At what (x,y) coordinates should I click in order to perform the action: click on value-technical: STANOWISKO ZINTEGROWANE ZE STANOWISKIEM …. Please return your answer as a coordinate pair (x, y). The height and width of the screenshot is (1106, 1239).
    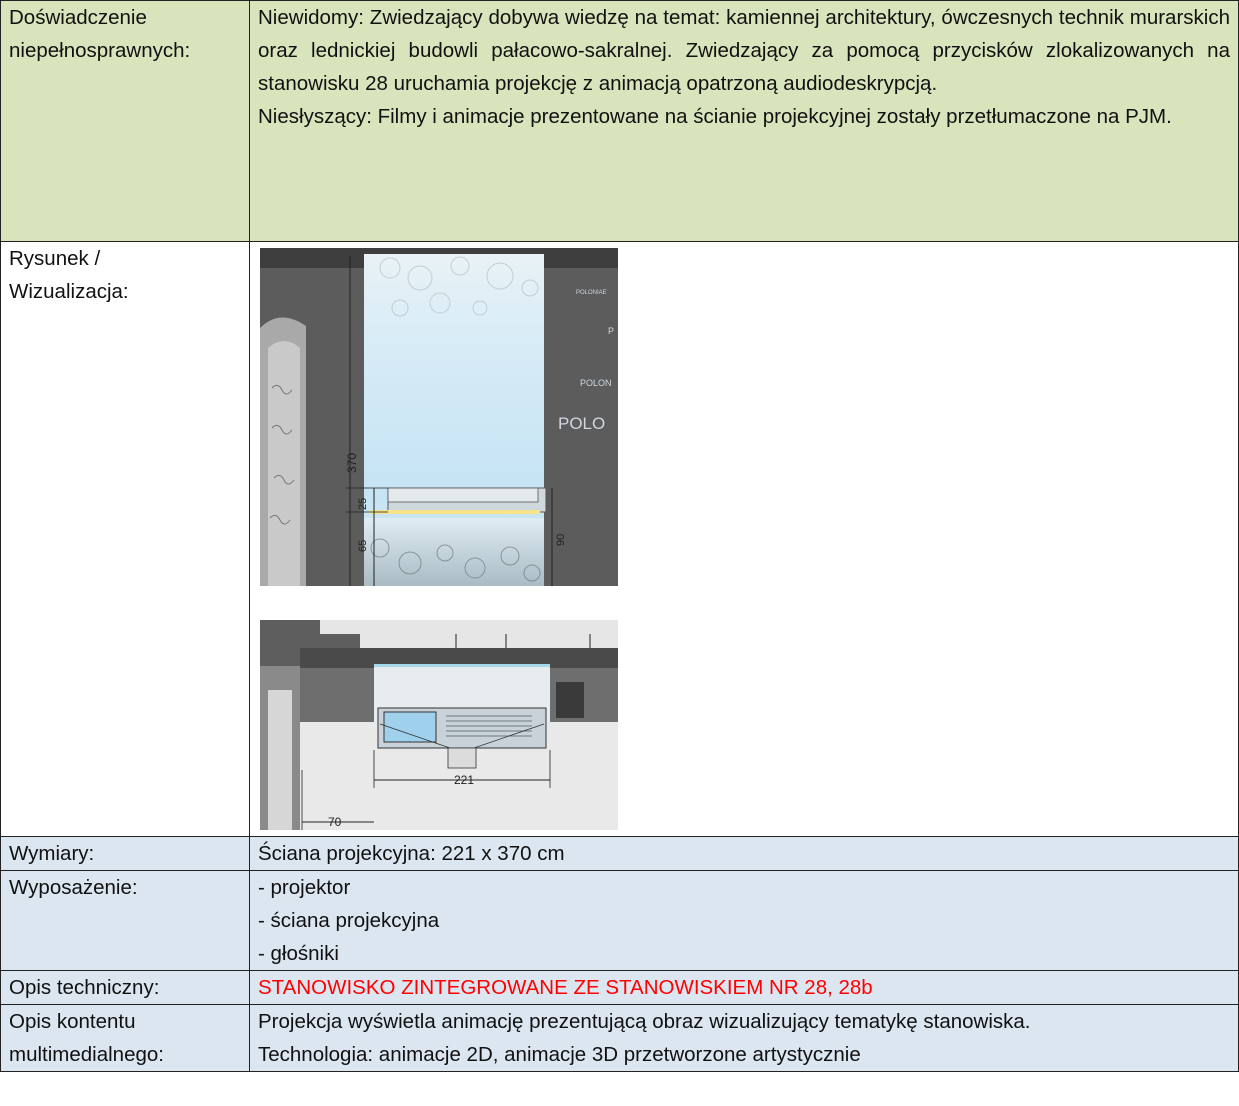
    Looking at the image, I should click on (744, 987).